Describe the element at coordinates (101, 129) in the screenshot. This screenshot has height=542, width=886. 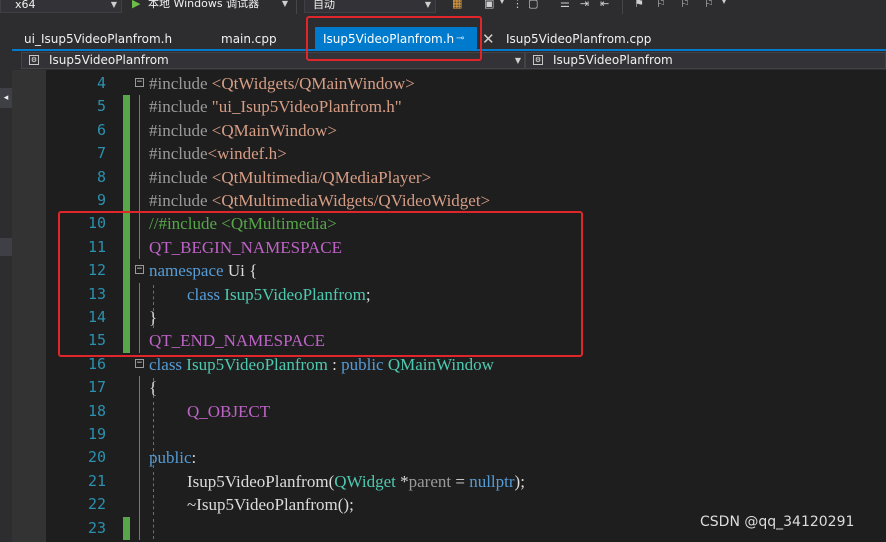
I see `line-number: 6` at that location.